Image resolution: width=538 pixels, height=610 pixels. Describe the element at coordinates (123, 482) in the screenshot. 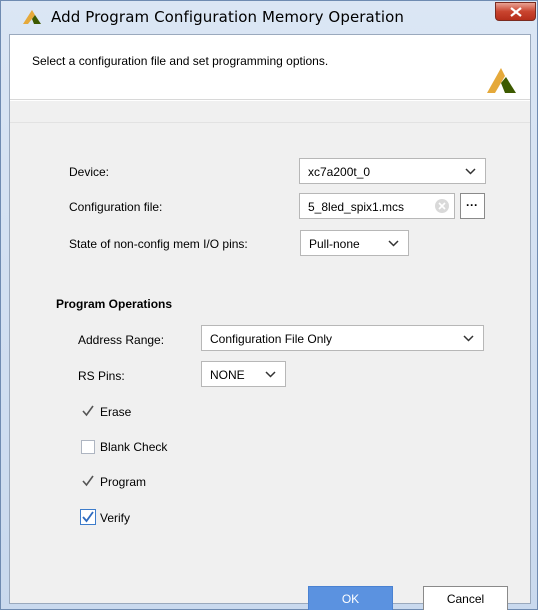

I see `program-label: Program` at that location.